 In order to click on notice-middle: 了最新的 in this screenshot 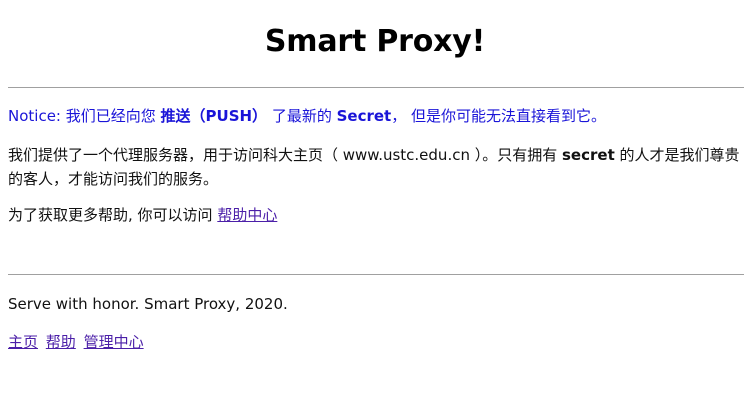, I will do `click(302, 116)`.